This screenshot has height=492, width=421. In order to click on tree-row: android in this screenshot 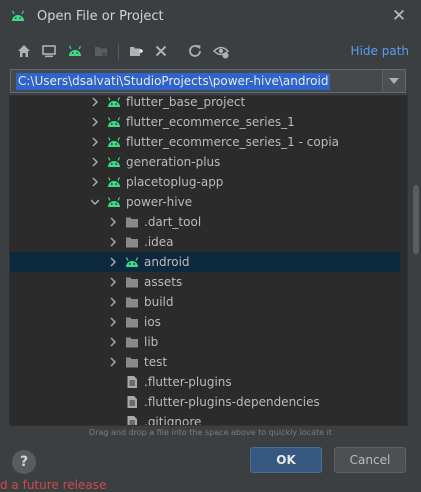, I will do `click(205, 262)`.